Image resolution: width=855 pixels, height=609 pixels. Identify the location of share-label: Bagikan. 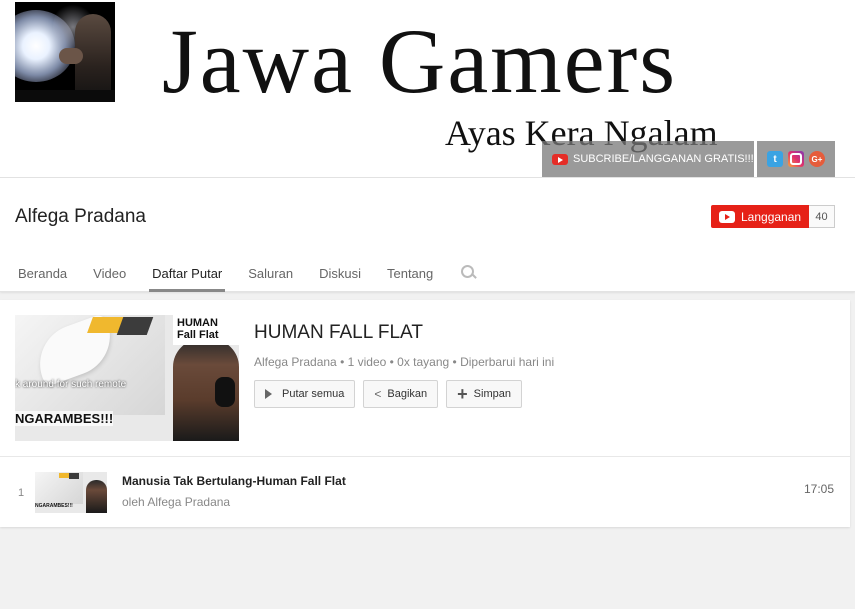
(407, 394).